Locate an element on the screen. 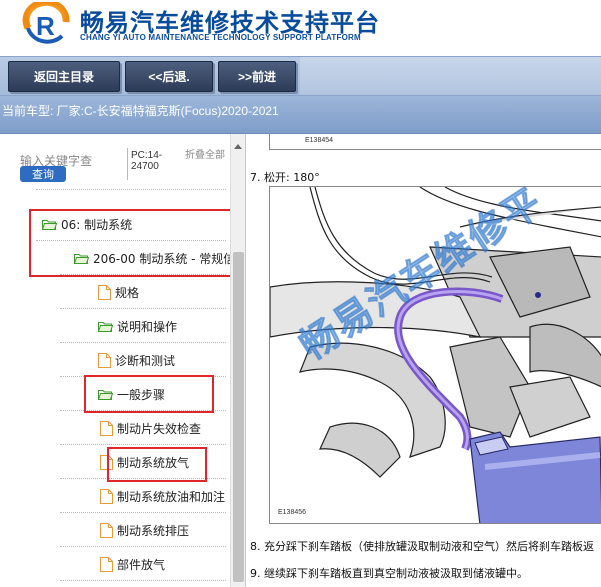 Image resolution: width=601 pixels, height=587 pixels. back-button: <<后退. is located at coordinates (169, 76).